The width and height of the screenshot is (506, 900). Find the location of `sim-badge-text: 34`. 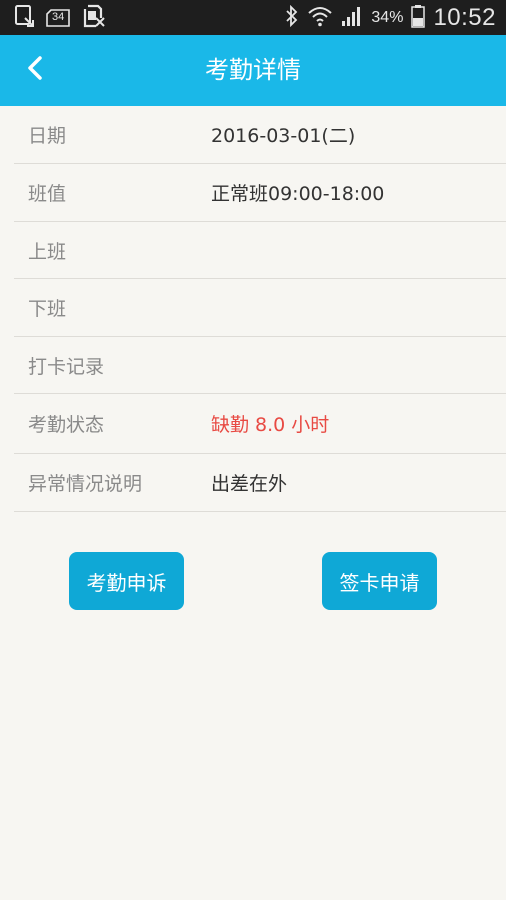

sim-badge-text: 34 is located at coordinates (58, 17).